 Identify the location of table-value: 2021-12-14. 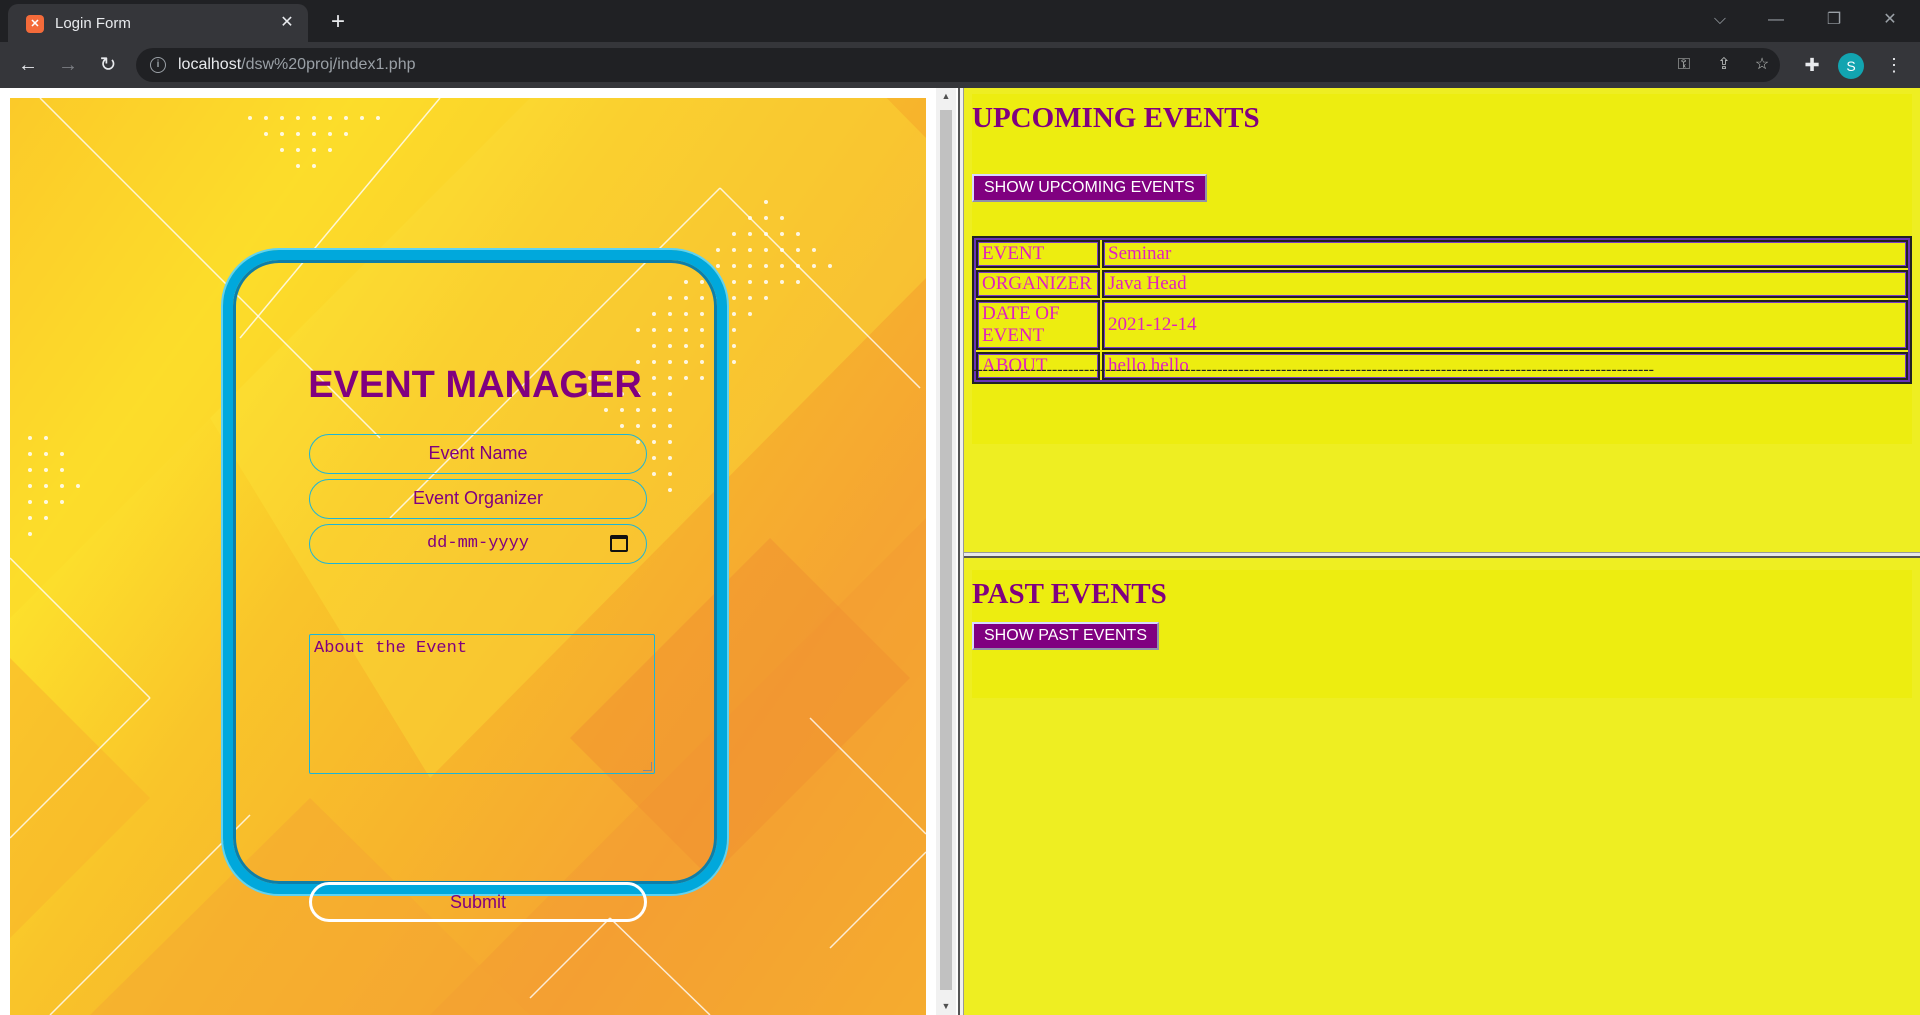
(1505, 325).